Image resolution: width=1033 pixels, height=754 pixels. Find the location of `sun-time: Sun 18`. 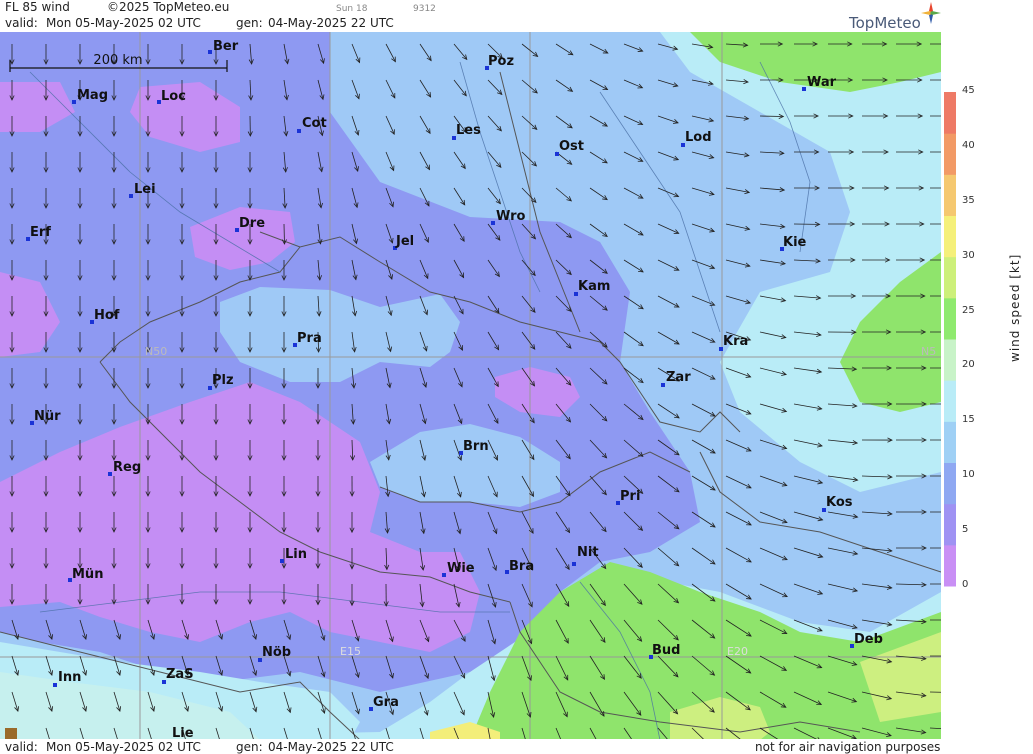

sun-time: Sun 18 is located at coordinates (352, 9).